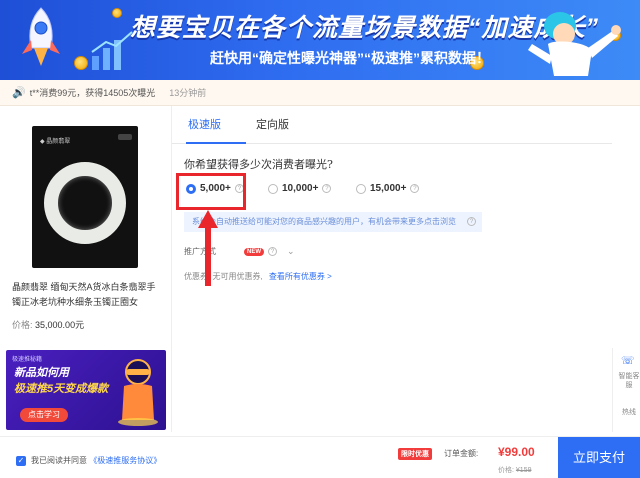 Image resolution: width=640 pixels, height=478 pixels. I want to click on banner-title: 想要宝贝在各个流量场景数据“加速成长”, so click(365, 28).